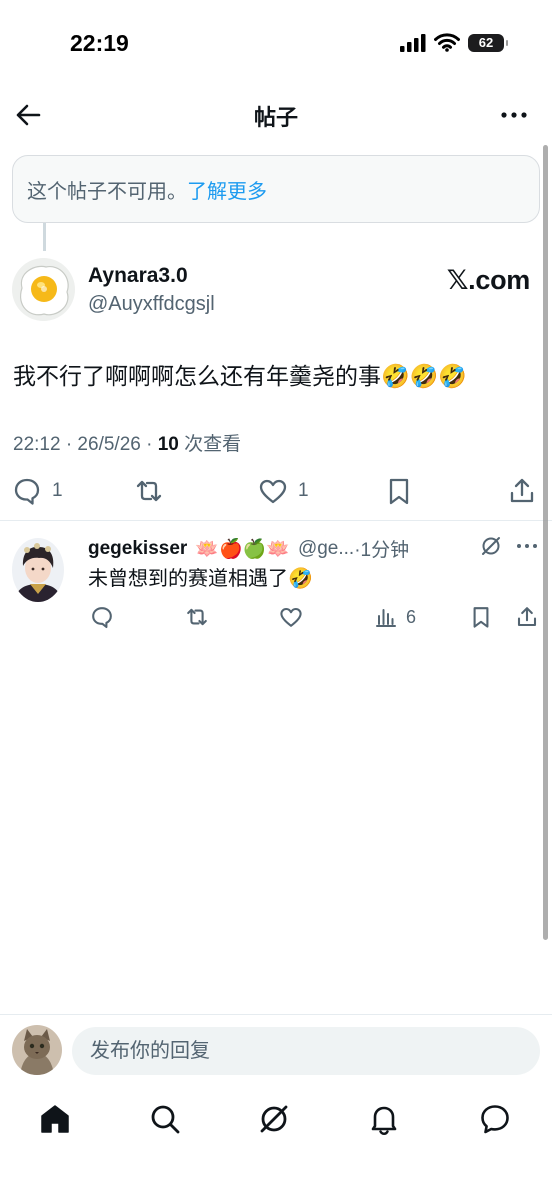 This screenshot has width=552, height=1200. I want to click on search-icon, so click(165, 1119).